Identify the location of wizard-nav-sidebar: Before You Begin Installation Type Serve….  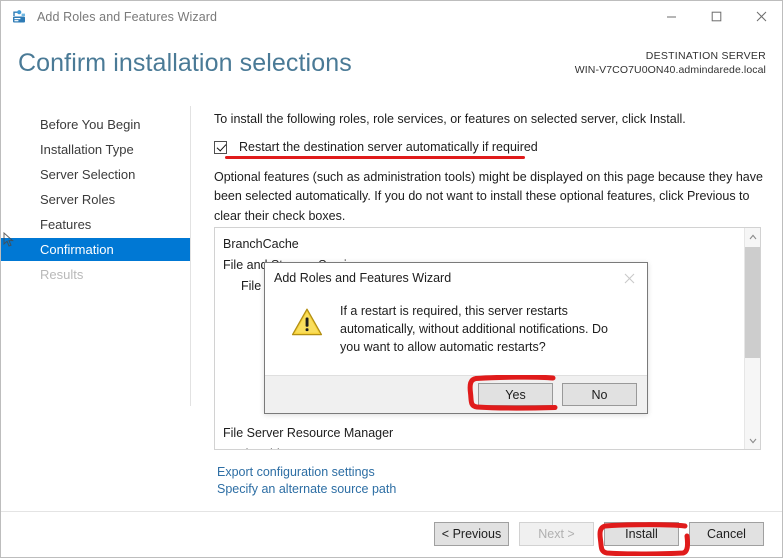
(95, 197).